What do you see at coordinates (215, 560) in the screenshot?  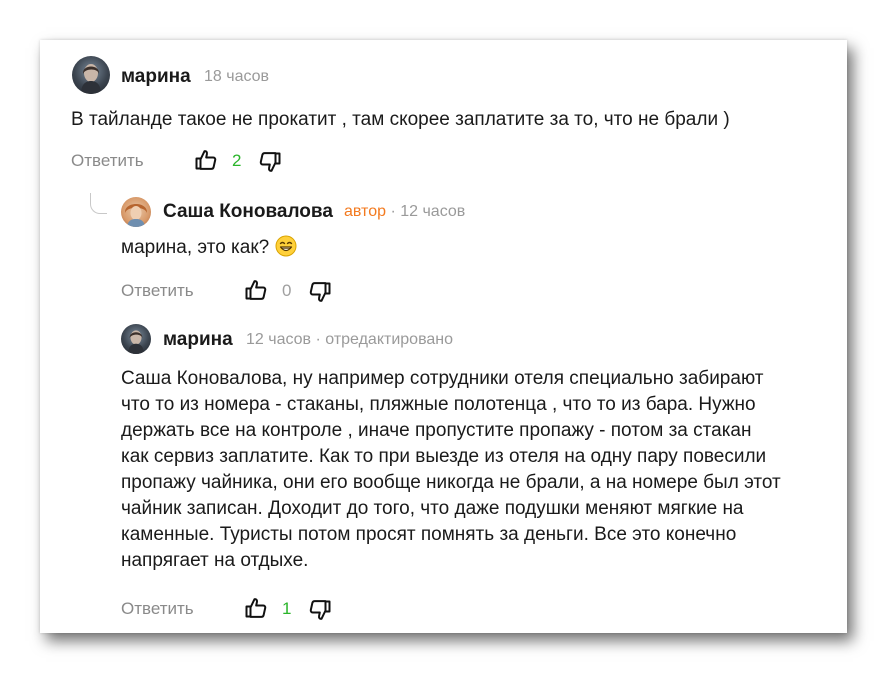 I see `comment-line: напрягает на отдыхе.` at bounding box center [215, 560].